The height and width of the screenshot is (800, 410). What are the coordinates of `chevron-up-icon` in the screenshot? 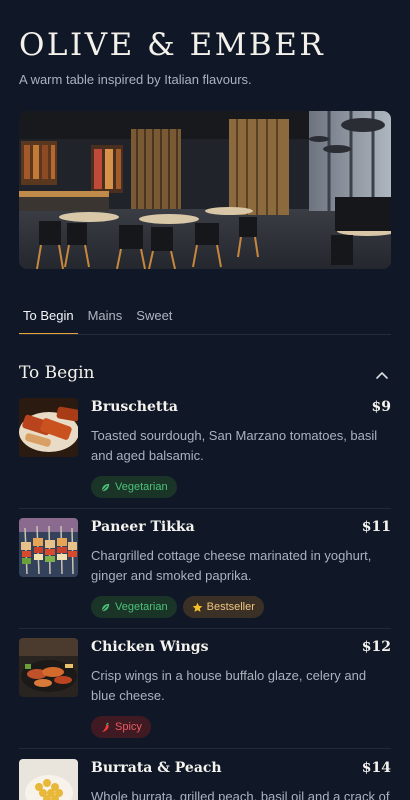 It's located at (382, 376).